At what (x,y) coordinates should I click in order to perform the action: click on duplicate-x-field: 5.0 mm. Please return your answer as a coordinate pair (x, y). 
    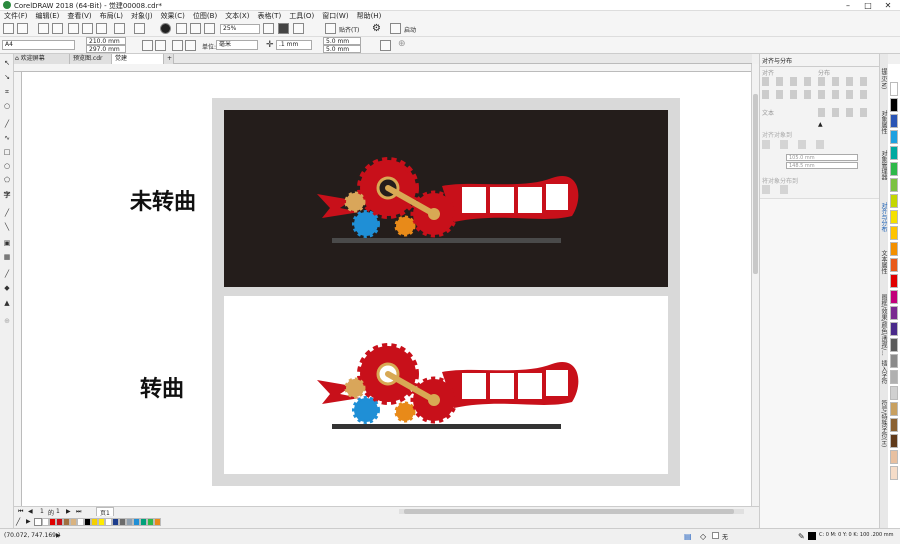
    Looking at the image, I should click on (342, 41).